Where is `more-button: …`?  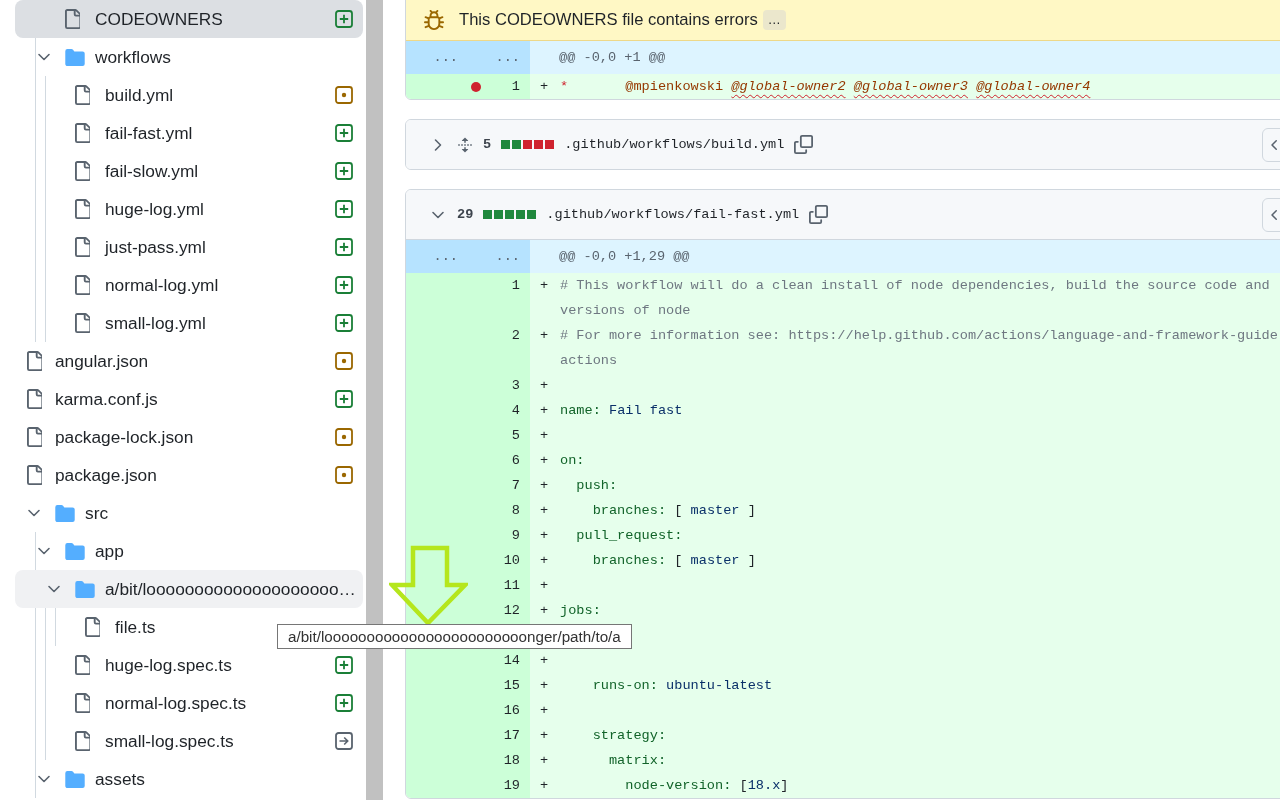
more-button: … is located at coordinates (774, 19).